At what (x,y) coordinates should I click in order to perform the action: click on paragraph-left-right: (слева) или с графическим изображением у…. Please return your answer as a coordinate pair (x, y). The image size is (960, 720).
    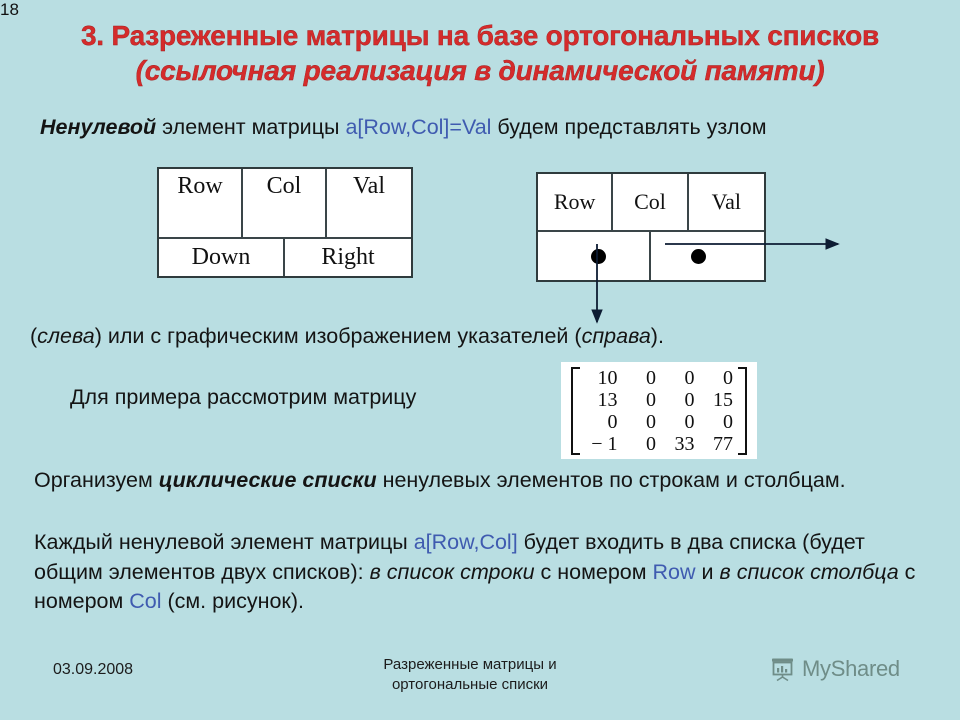
    Looking at the image, I should click on (480, 337).